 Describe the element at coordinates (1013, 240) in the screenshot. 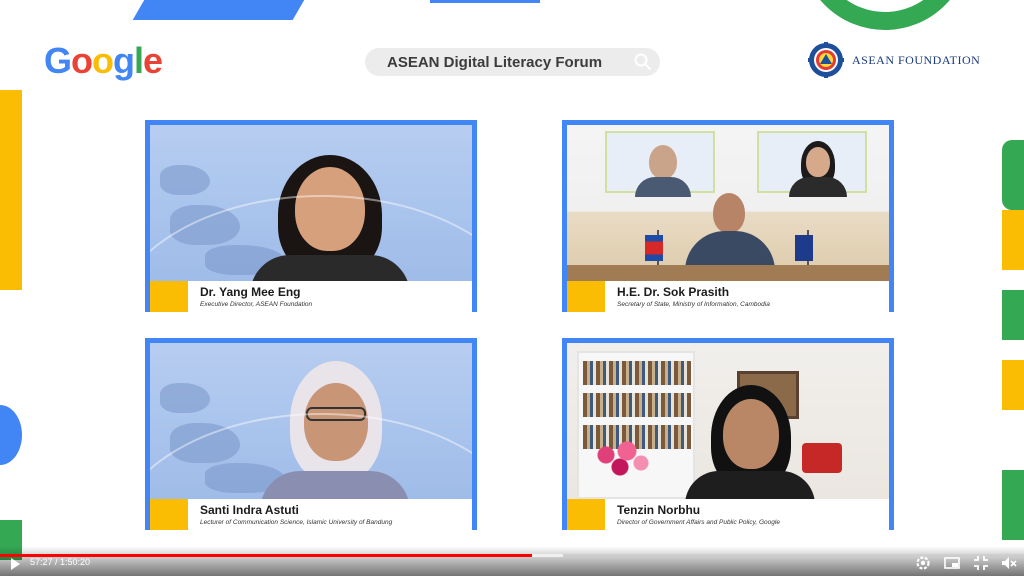

I see `decor-yellow-bar-right` at that location.